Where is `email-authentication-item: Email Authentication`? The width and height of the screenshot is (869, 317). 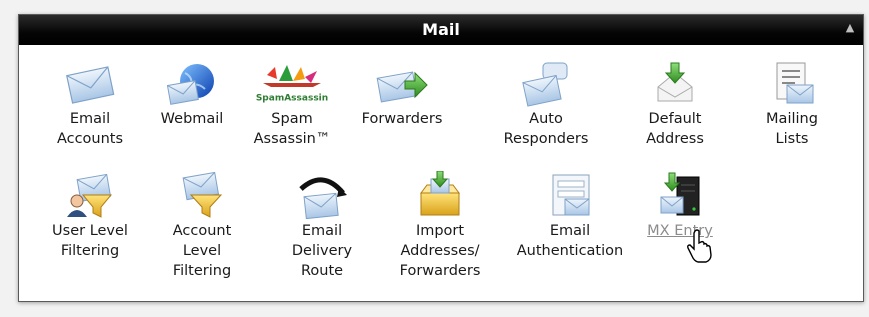
email-authentication-item: Email Authentication is located at coordinates (570, 216).